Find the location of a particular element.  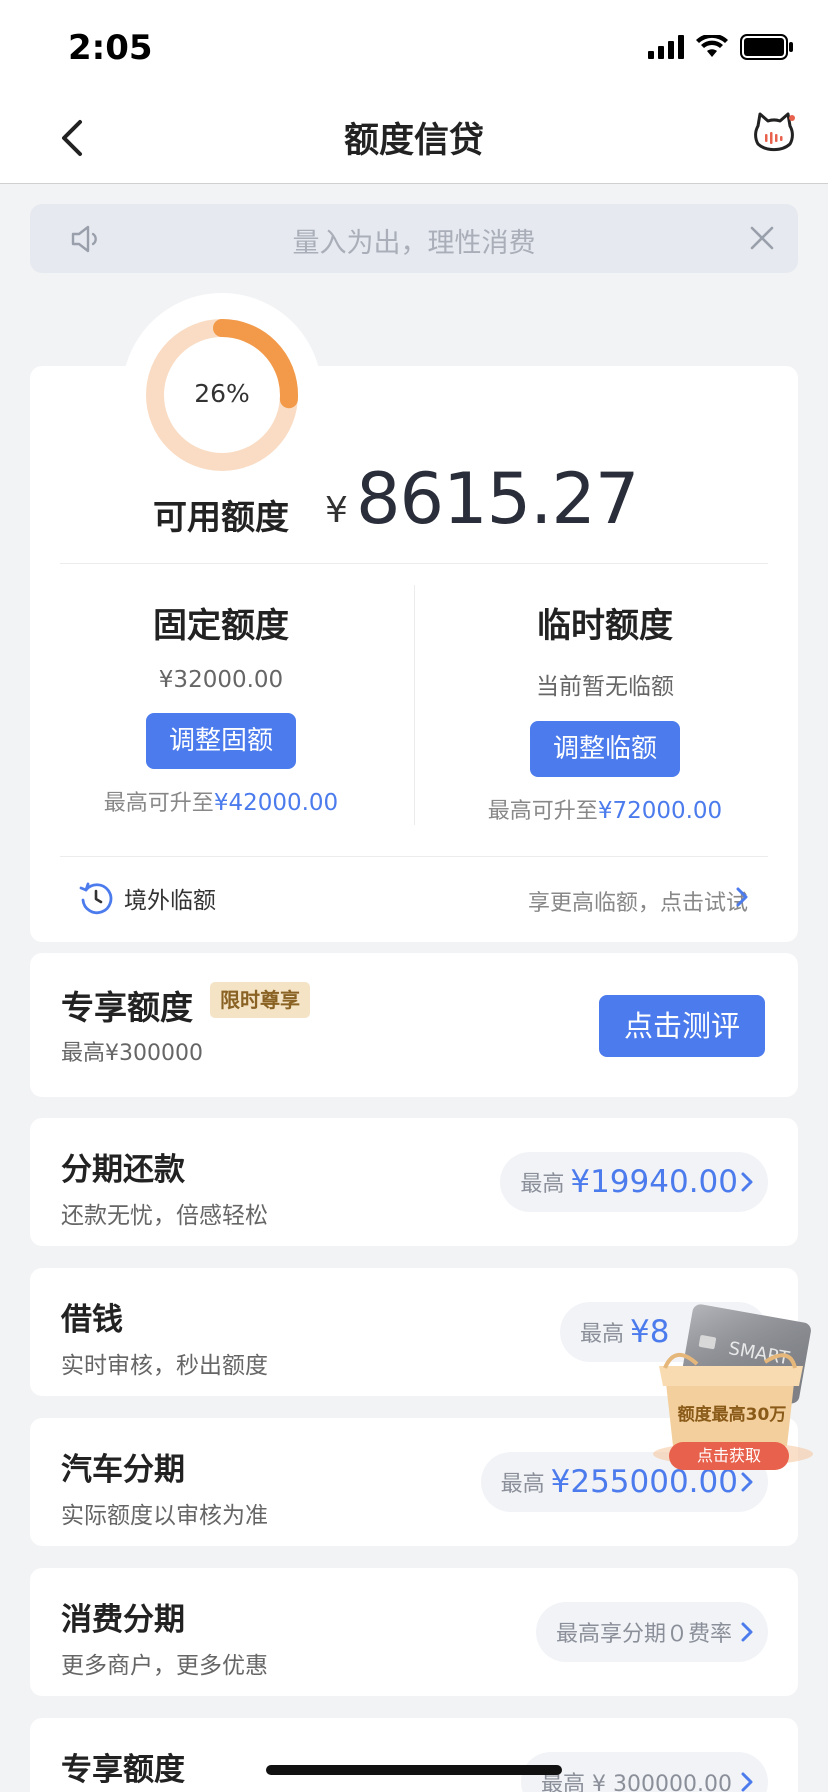

list-item-title: 分期还款 is located at coordinates (123, 1170).